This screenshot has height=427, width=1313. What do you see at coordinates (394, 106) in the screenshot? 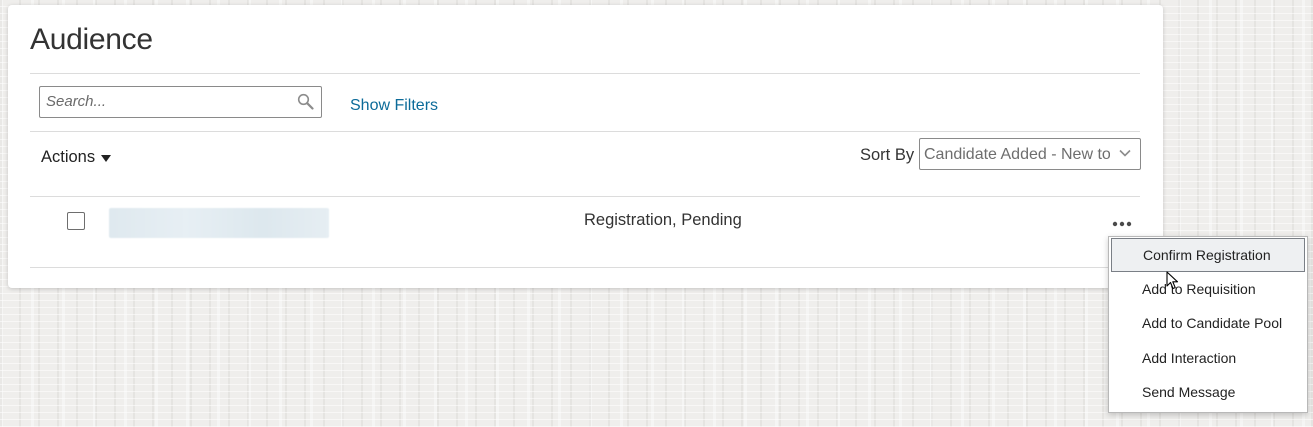
I see `show-filters-link: Show Filters` at bounding box center [394, 106].